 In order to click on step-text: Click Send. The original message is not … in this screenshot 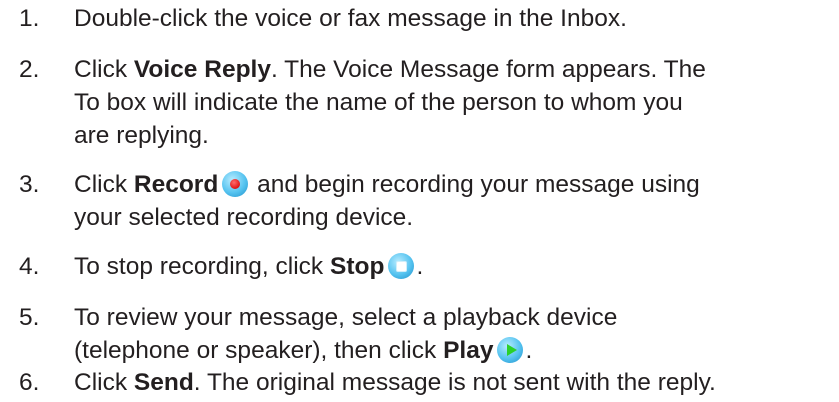, I will do `click(454, 382)`.